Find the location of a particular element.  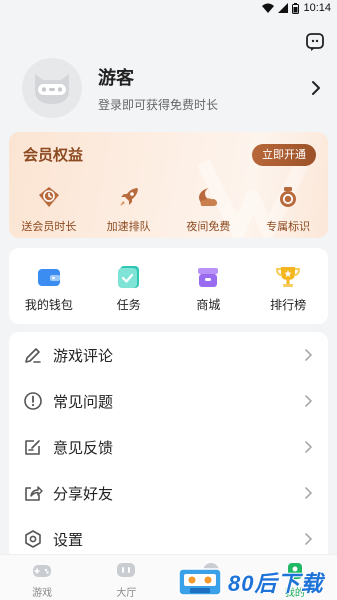

gamepad-icon is located at coordinates (42, 571).